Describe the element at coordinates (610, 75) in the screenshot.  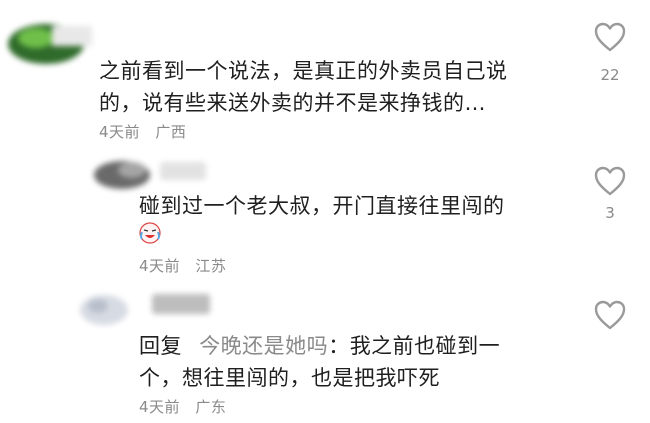
I see `like-count: 22` at that location.